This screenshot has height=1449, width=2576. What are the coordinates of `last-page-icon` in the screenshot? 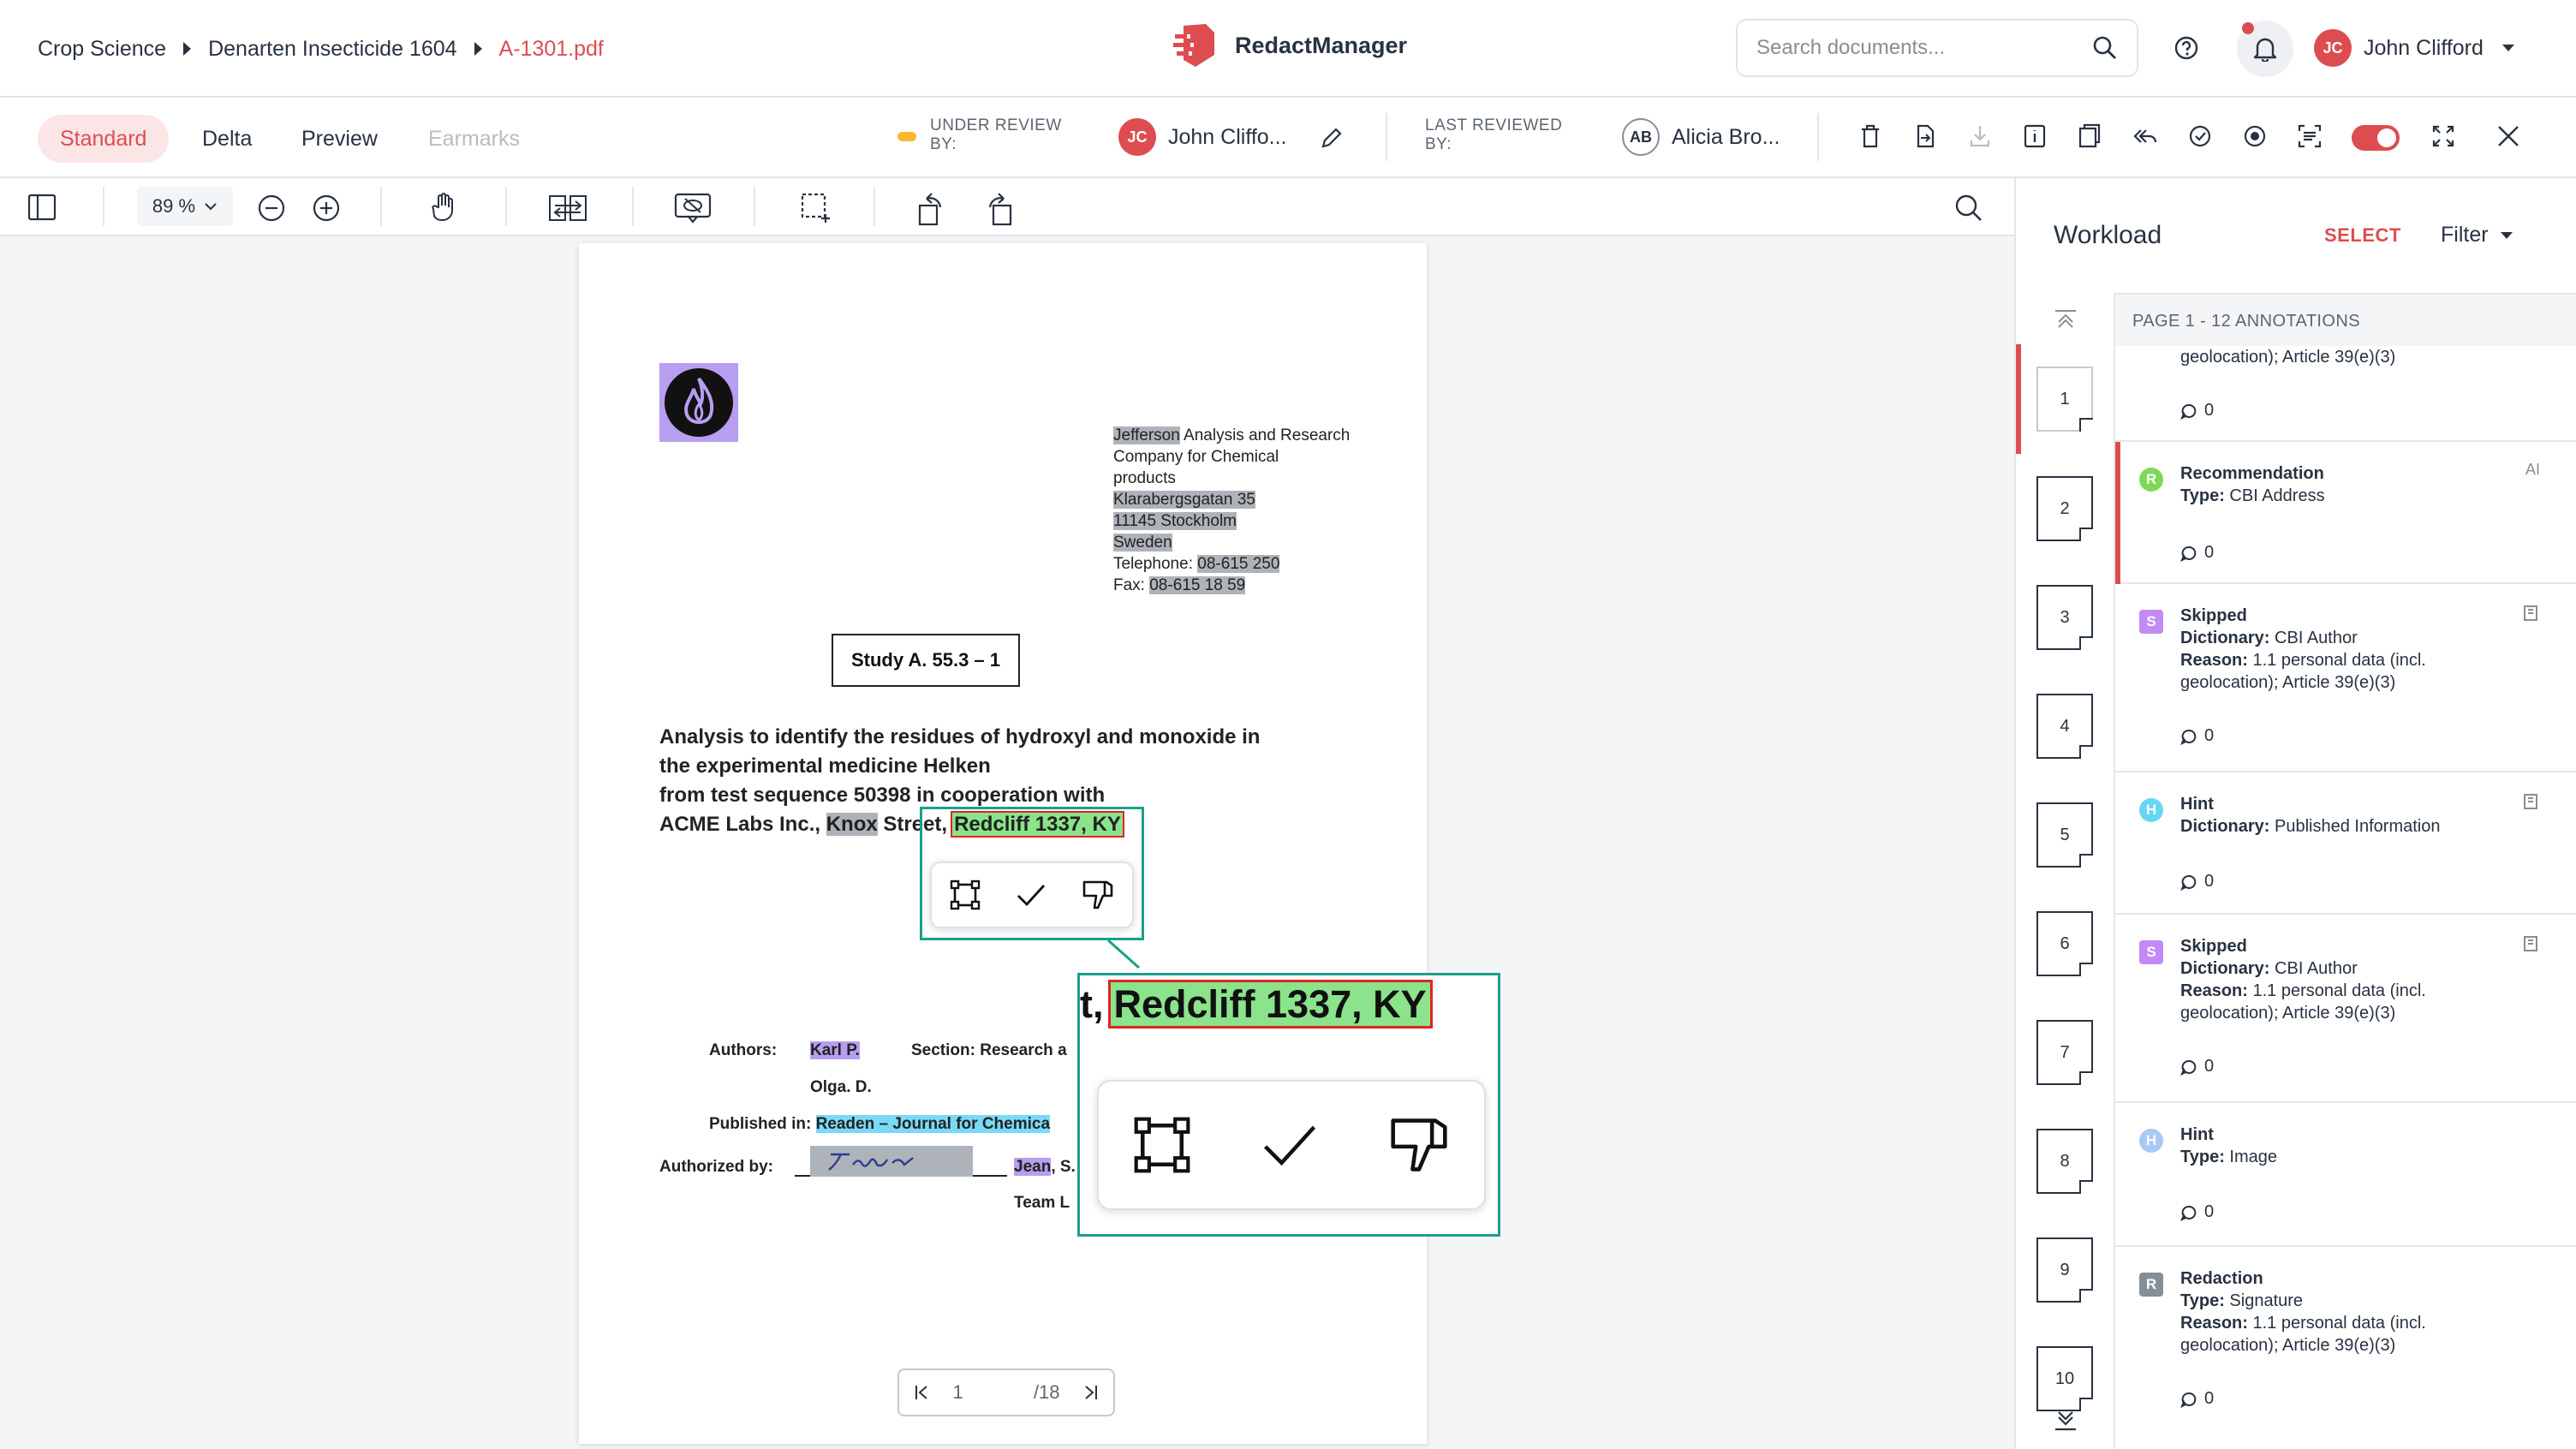 It's located at (1090, 1393).